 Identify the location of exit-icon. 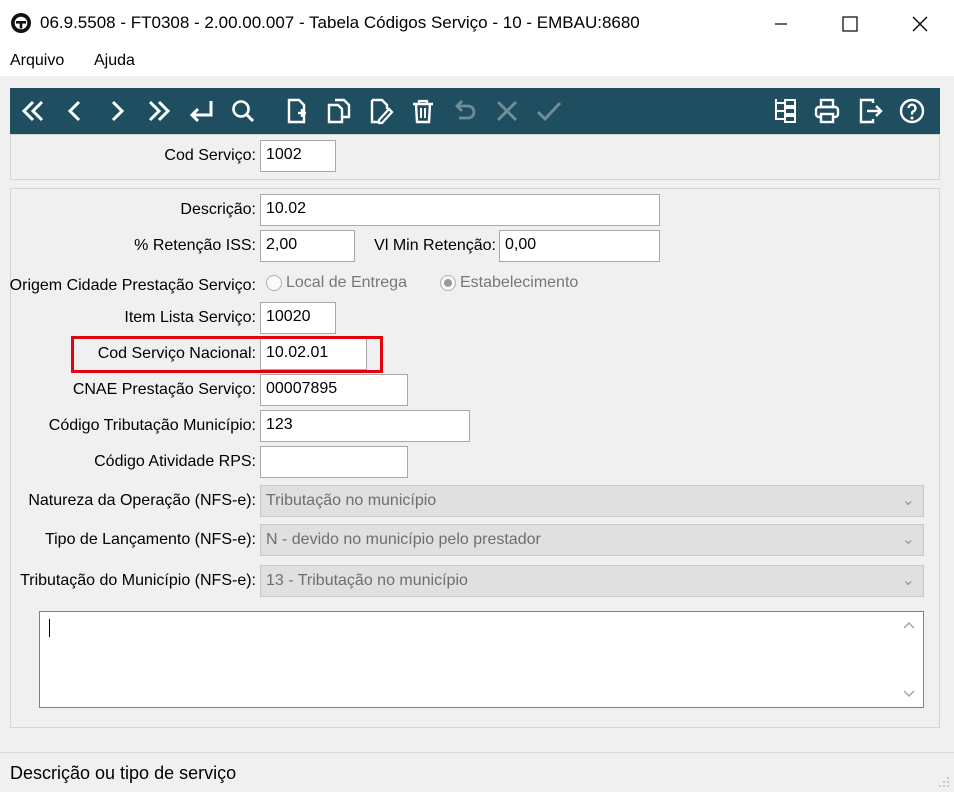
(871, 111).